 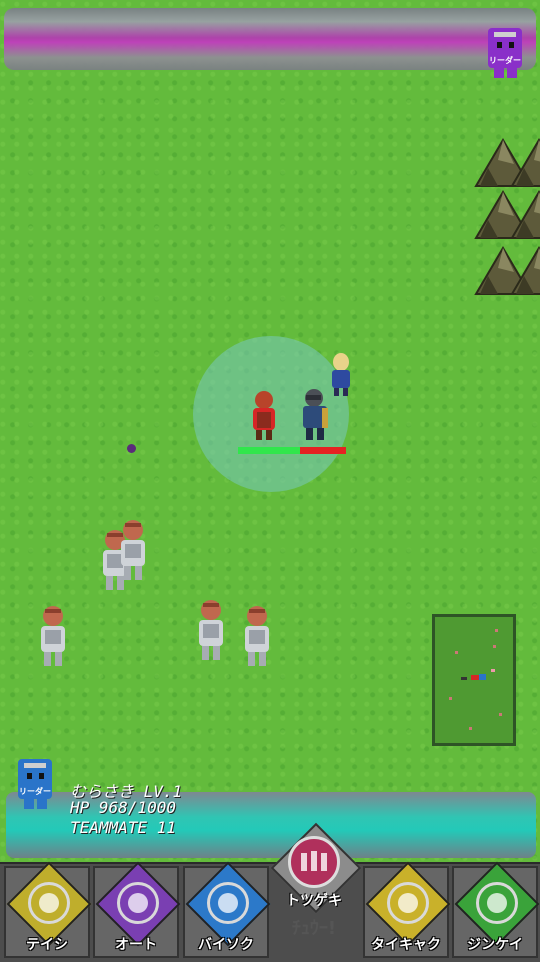 I want to click on command-teishi-button: テイシ, so click(x=48, y=909).